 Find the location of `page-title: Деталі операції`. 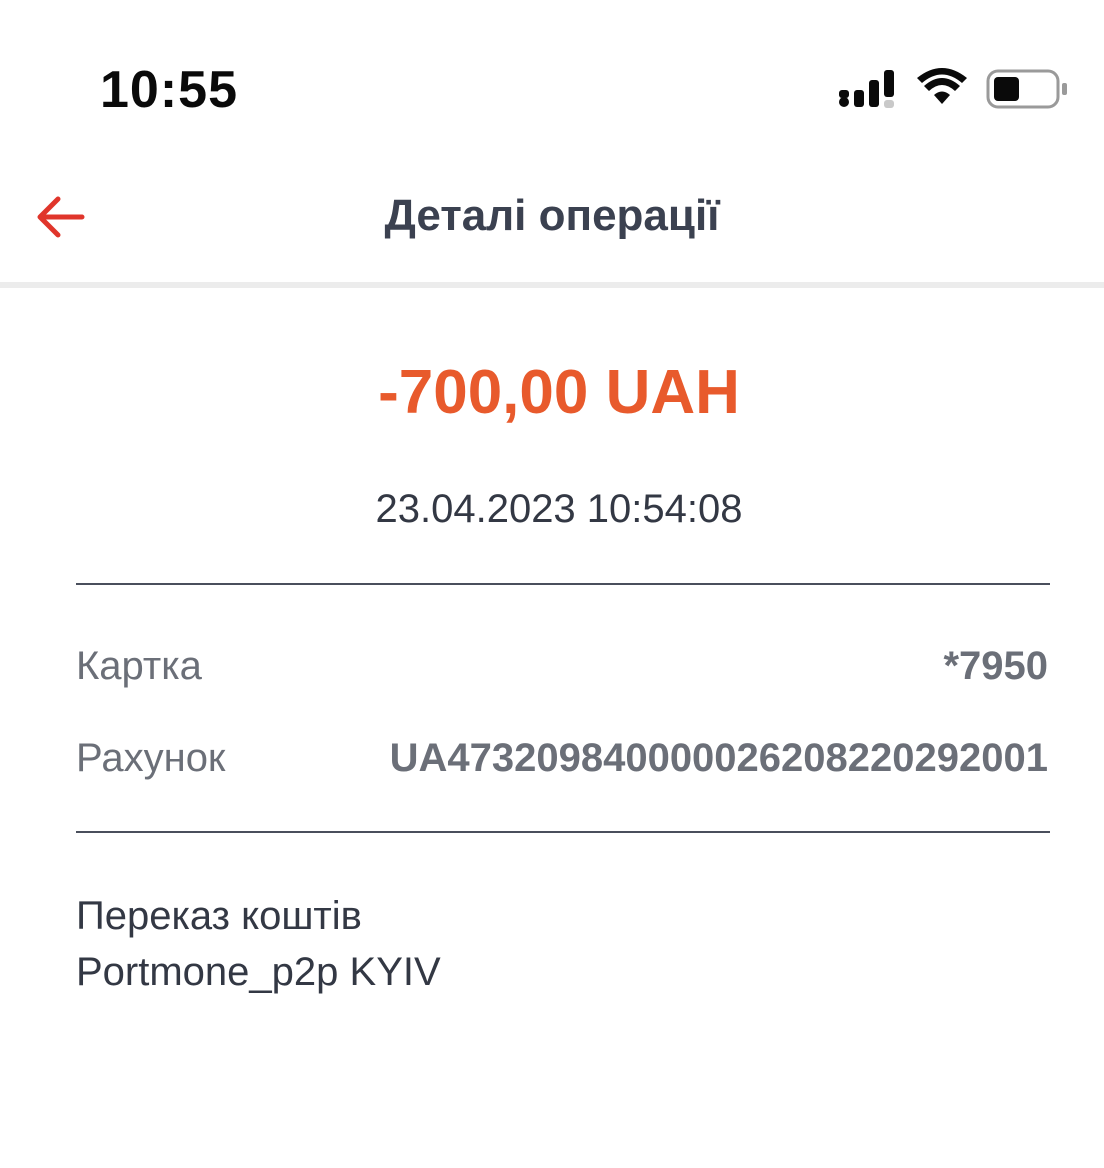

page-title: Деталі операції is located at coordinates (552, 215).